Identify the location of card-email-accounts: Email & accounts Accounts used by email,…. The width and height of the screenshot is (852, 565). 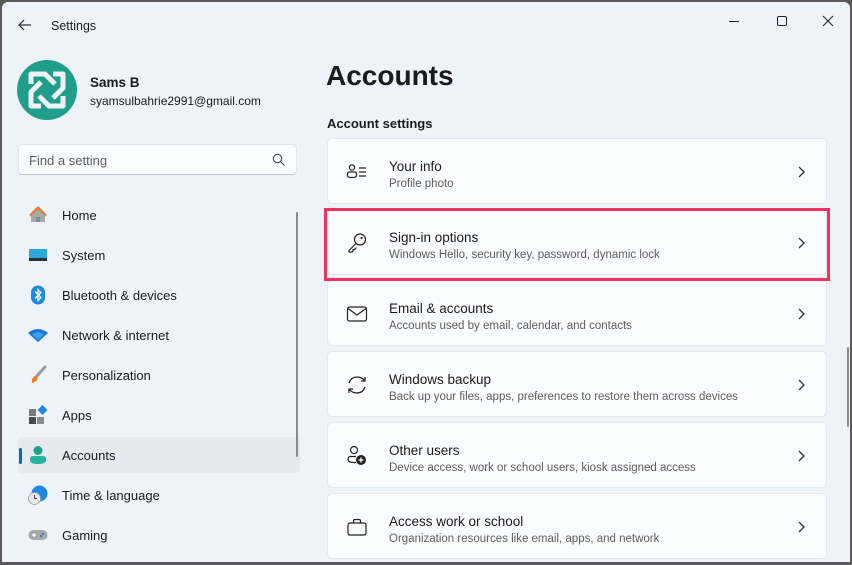
(577, 313).